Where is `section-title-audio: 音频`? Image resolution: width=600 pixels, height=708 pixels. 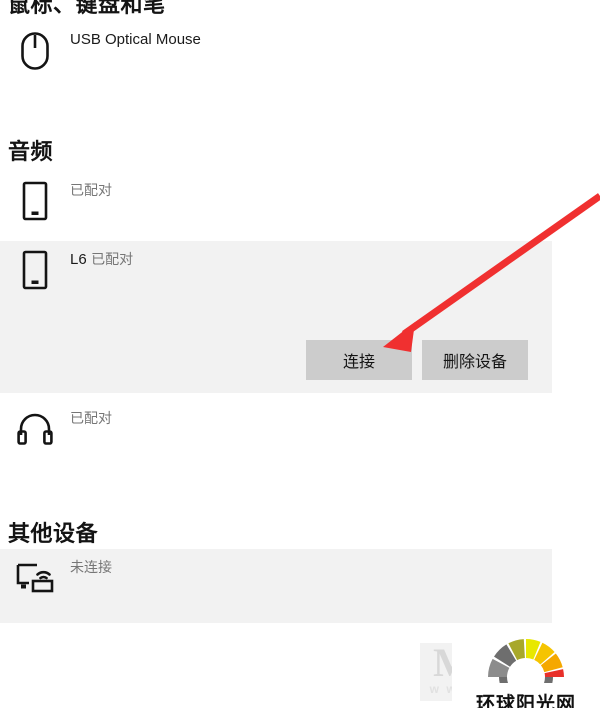 section-title-audio: 音频 is located at coordinates (31, 151).